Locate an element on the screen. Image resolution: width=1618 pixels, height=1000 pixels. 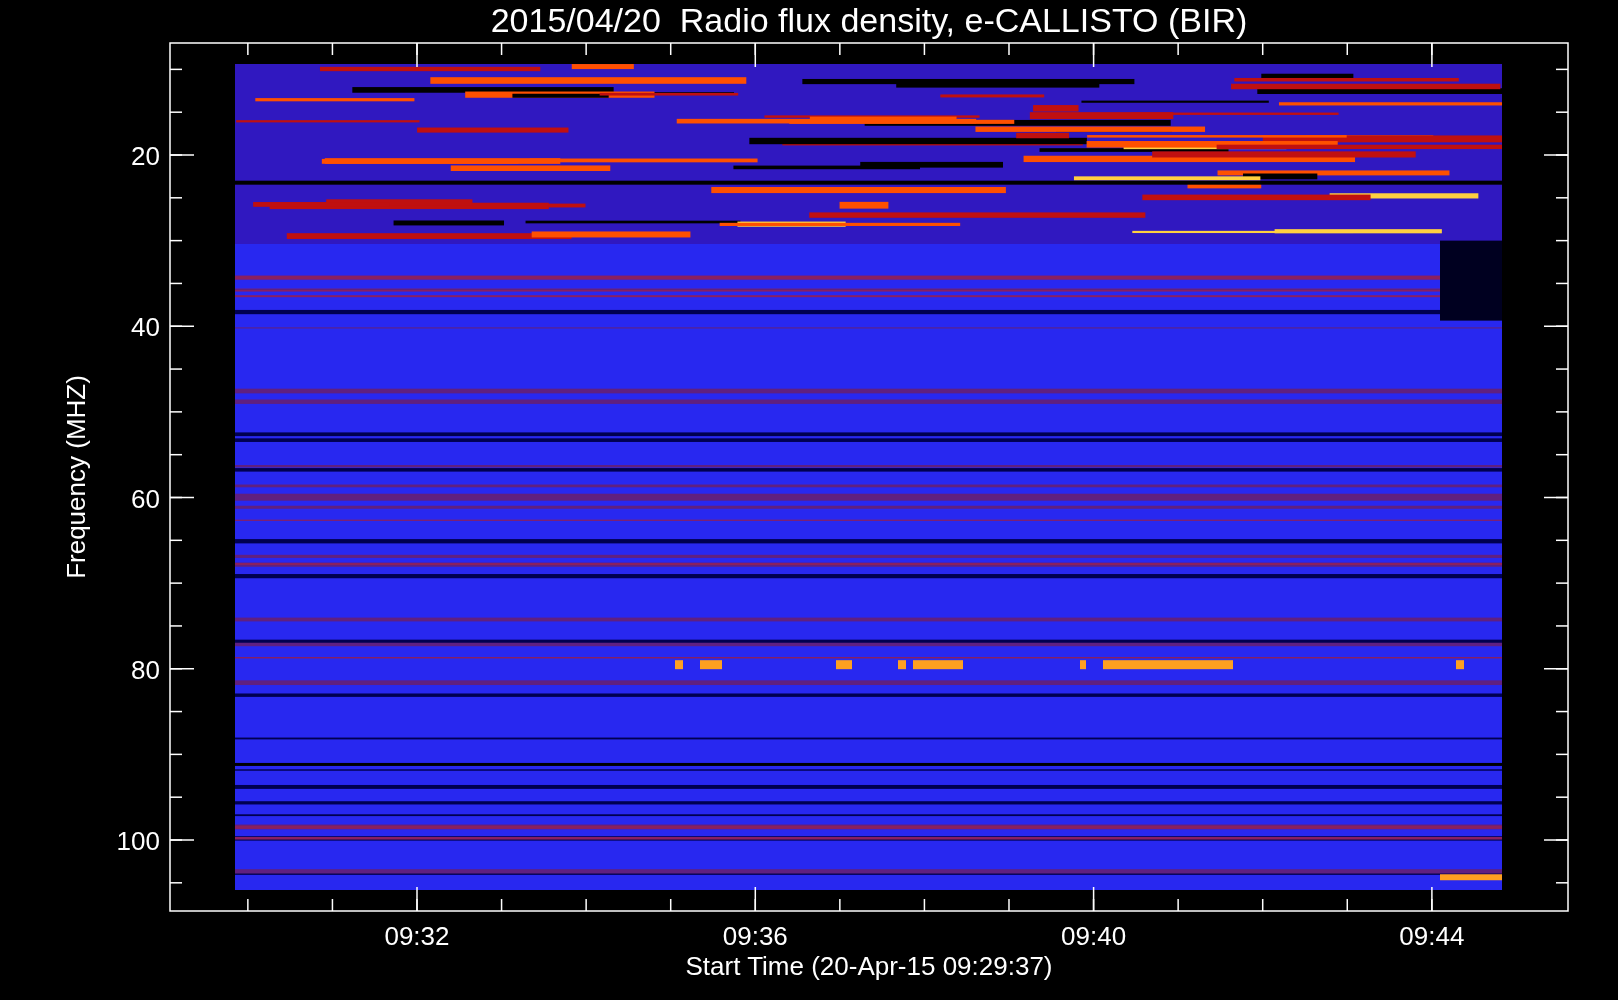
tick-label: 20 is located at coordinates (145, 156).